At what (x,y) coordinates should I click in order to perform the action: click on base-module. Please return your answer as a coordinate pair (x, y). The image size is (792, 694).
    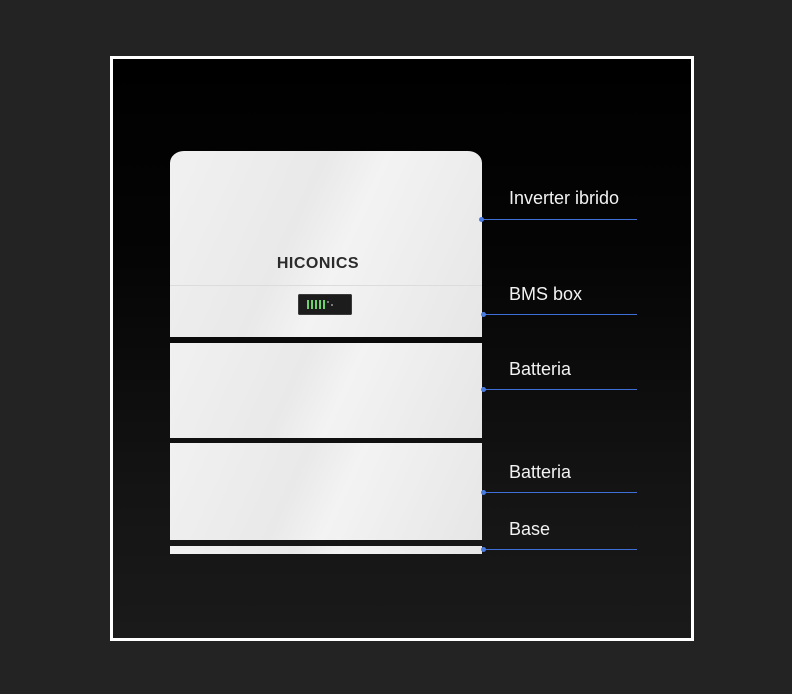
    Looking at the image, I should click on (326, 550).